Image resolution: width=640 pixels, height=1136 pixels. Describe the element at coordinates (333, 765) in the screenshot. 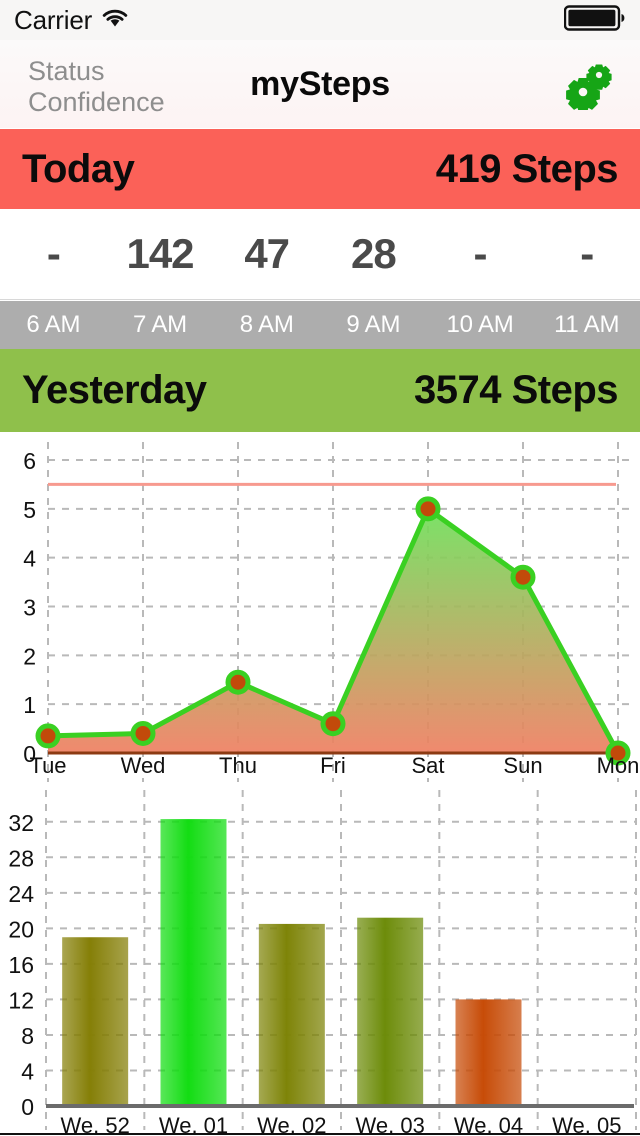

I see `x-axis-tick-label: Fri` at that location.